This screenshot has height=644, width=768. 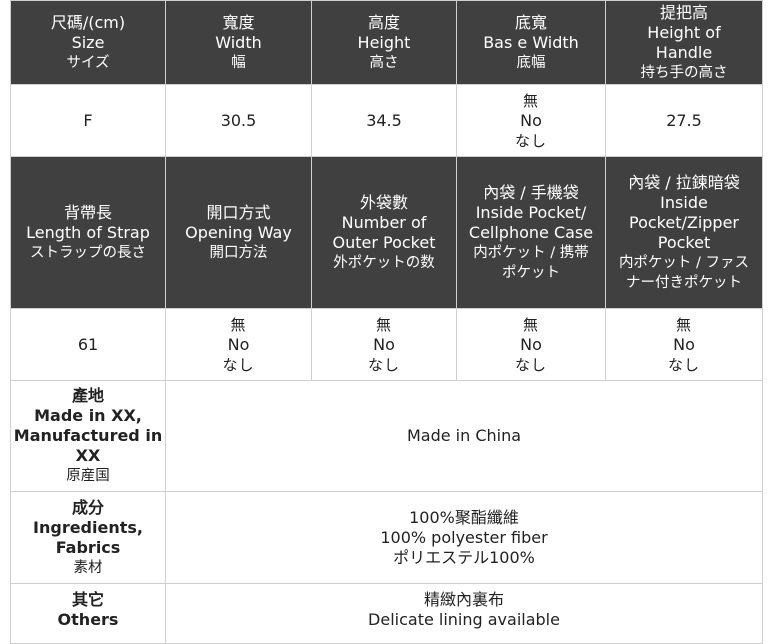 I want to click on header-en: Bas e Width, so click(x=531, y=42).